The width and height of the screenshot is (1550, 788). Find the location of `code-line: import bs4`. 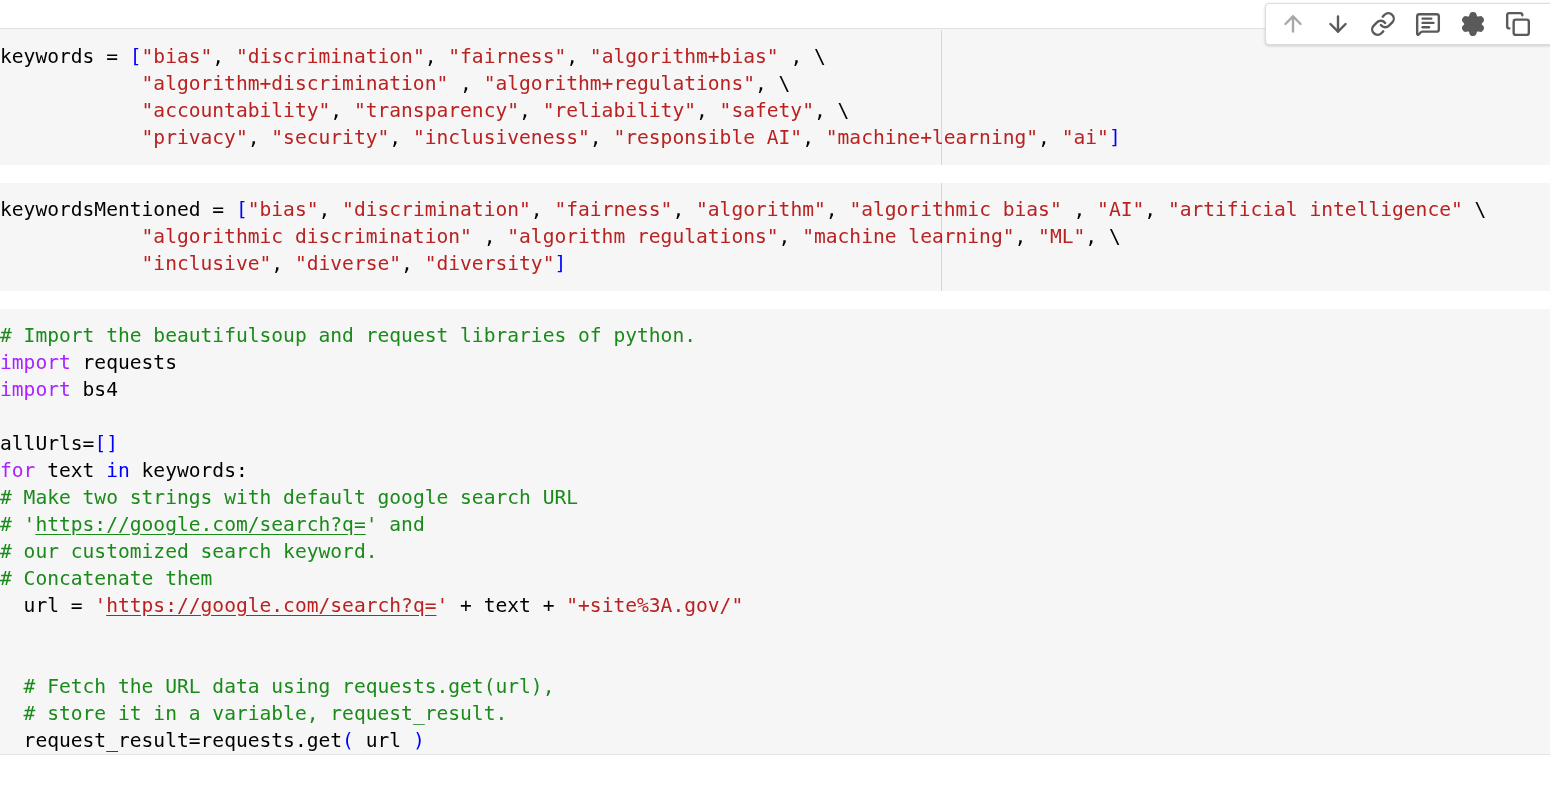

code-line: import bs4 is located at coordinates (59, 390).